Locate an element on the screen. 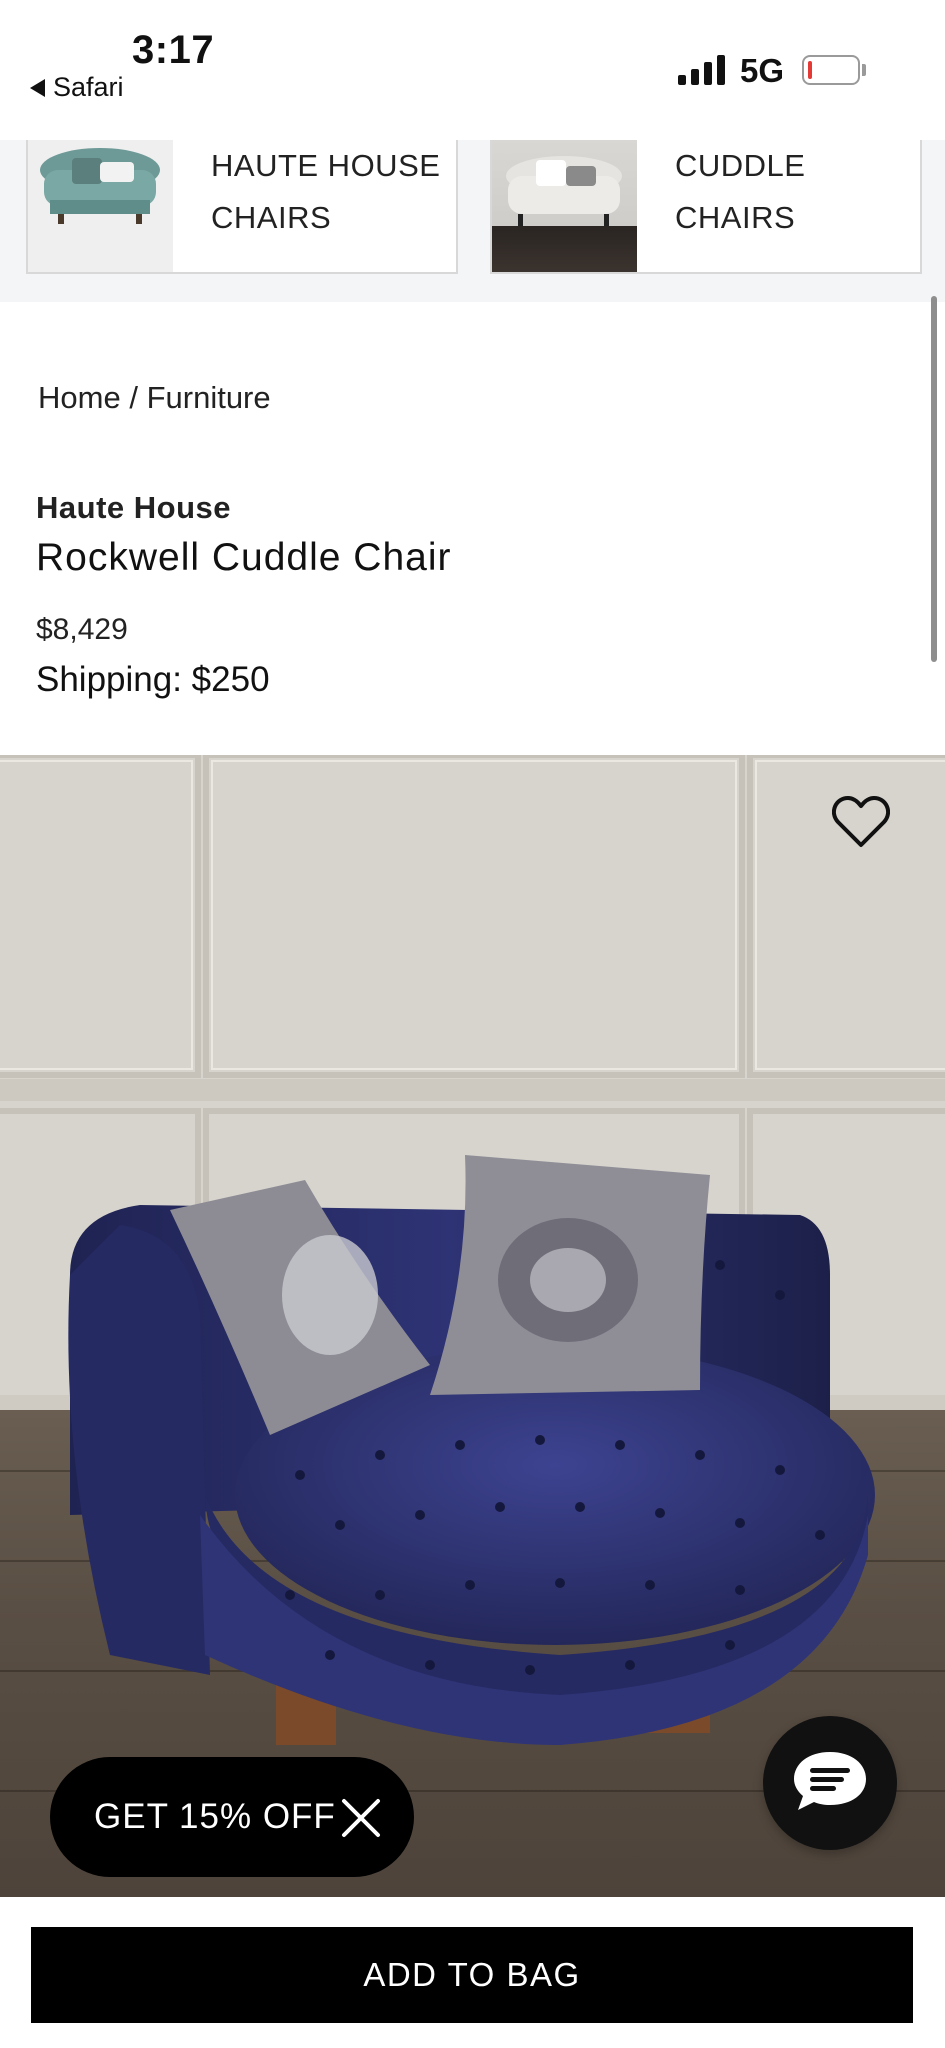 The width and height of the screenshot is (945, 2048). back-app-label: Safari is located at coordinates (88, 87).